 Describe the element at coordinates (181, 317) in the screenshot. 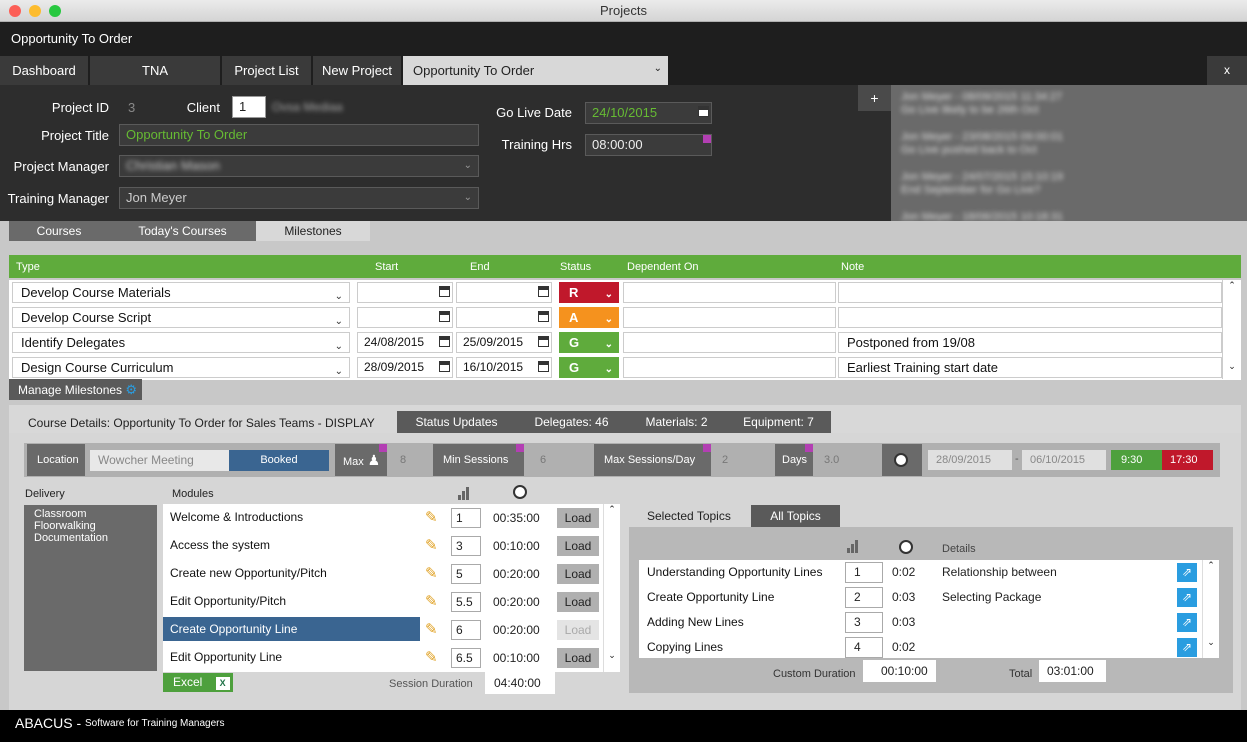

I see `type-select: Develop Course Script ⌄` at that location.